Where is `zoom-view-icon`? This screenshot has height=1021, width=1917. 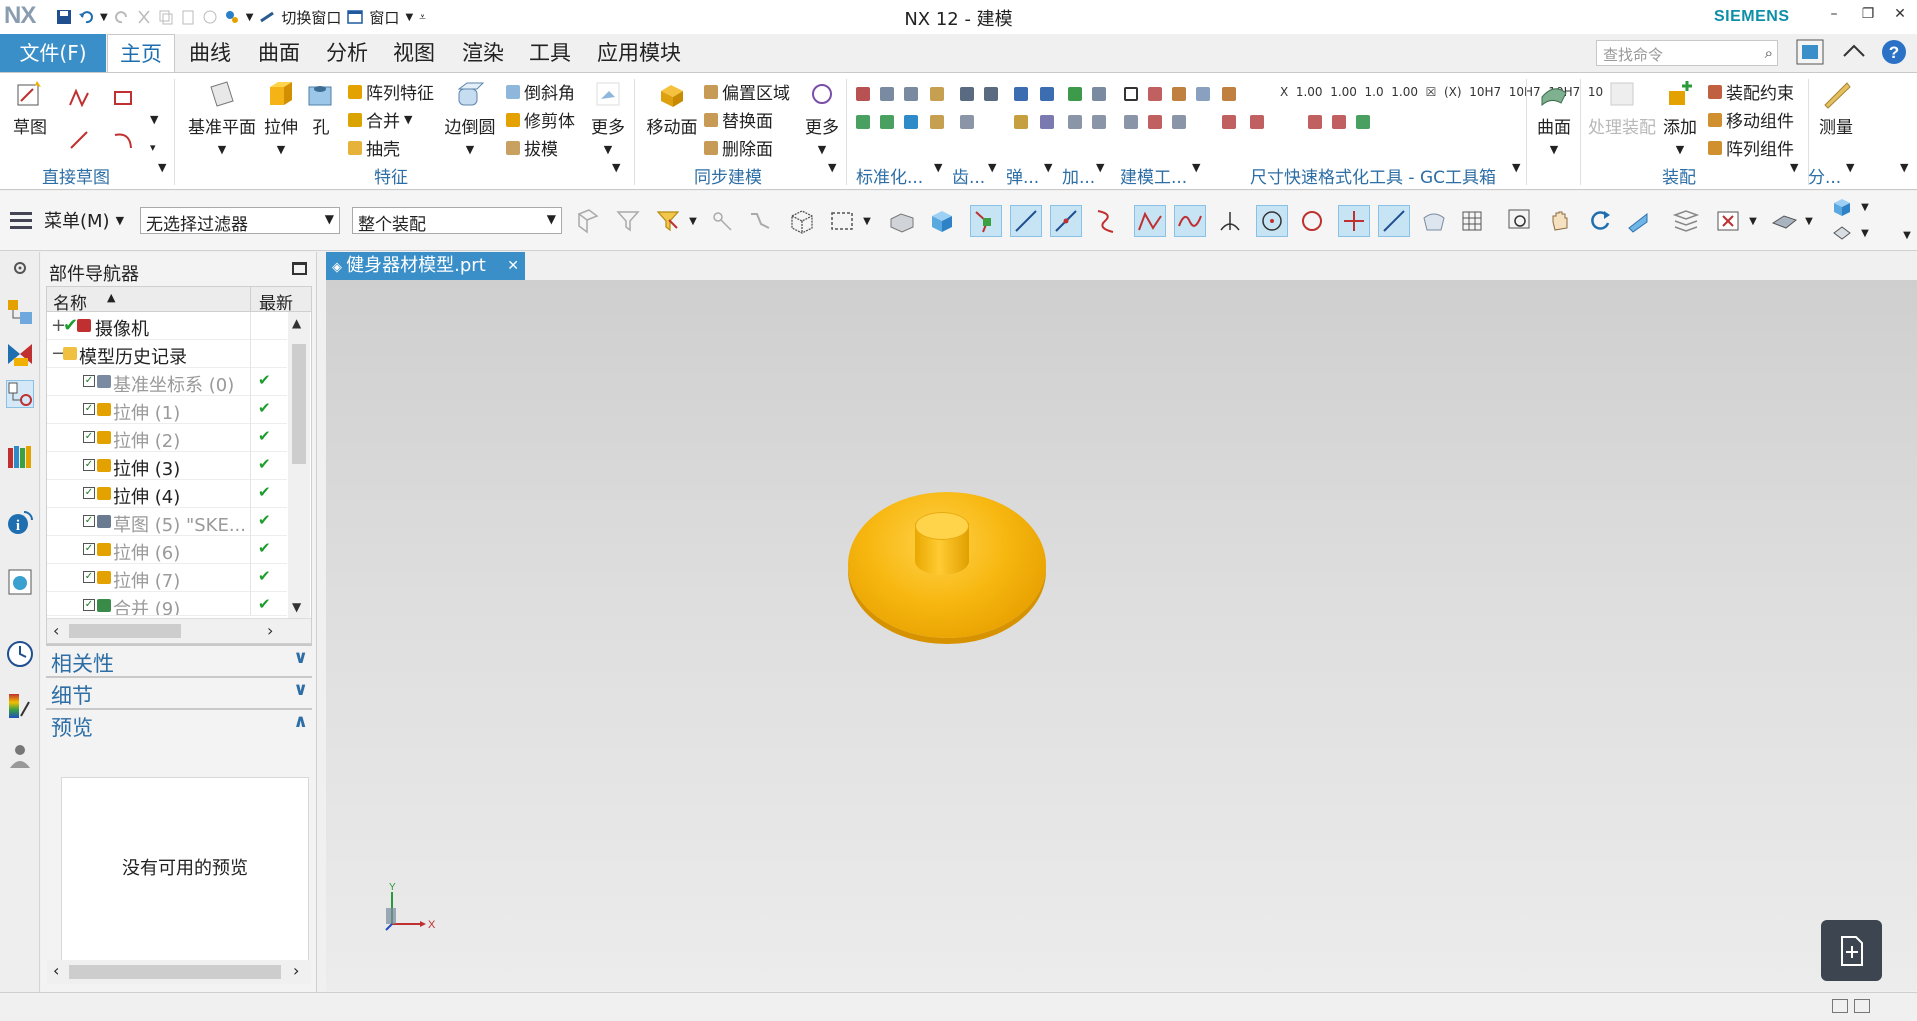 zoom-view-icon is located at coordinates (1520, 221).